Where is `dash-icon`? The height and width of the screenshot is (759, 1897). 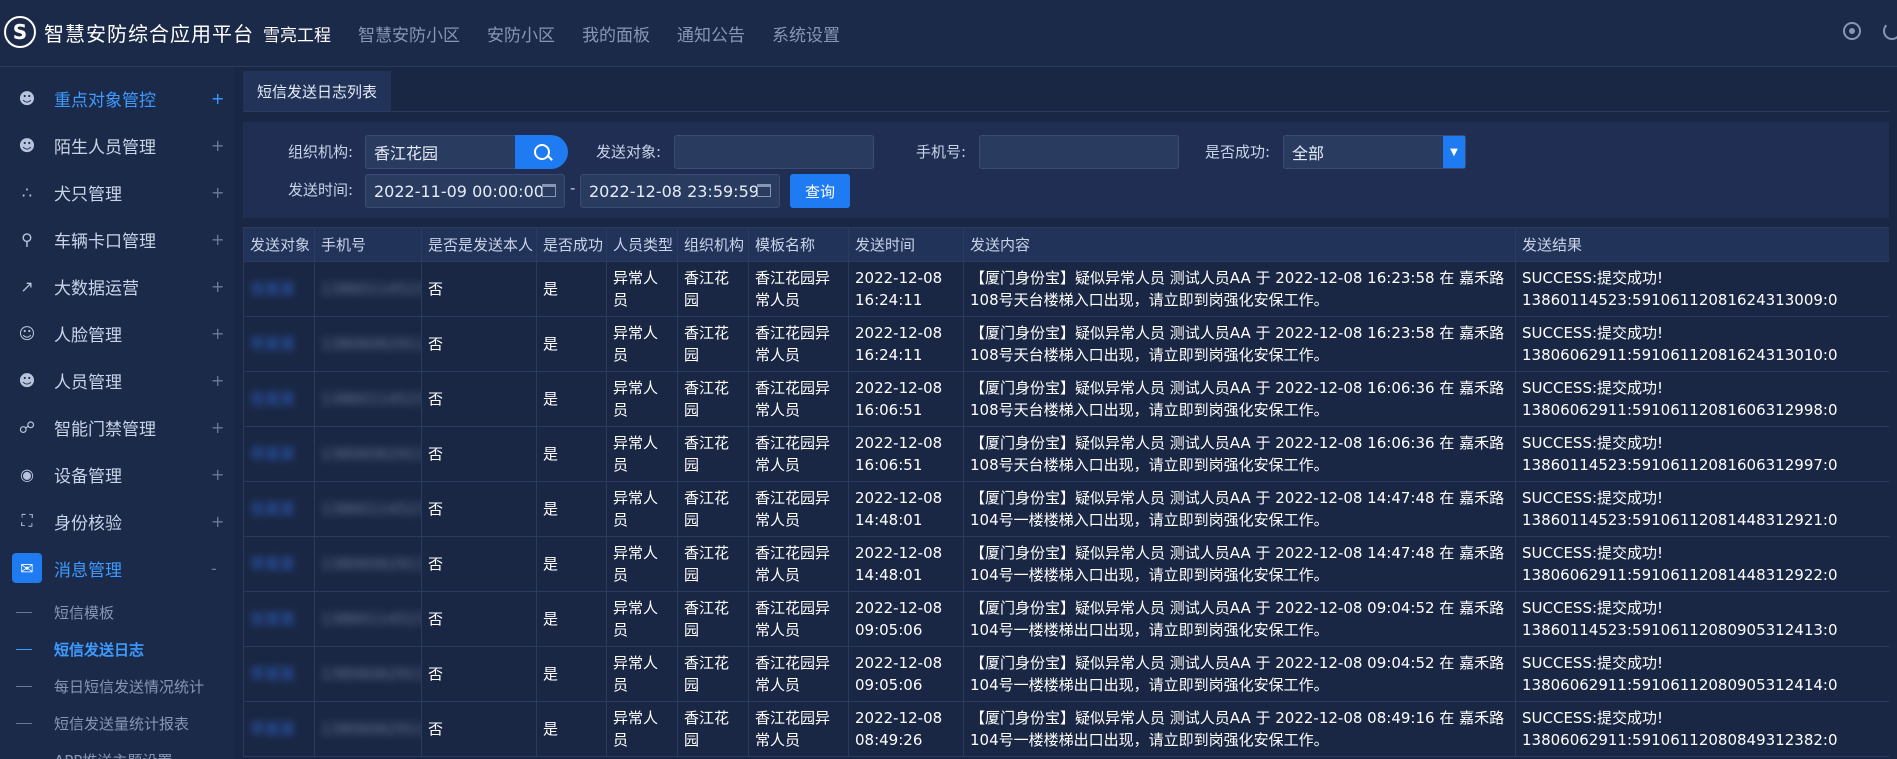 dash-icon is located at coordinates (24, 649).